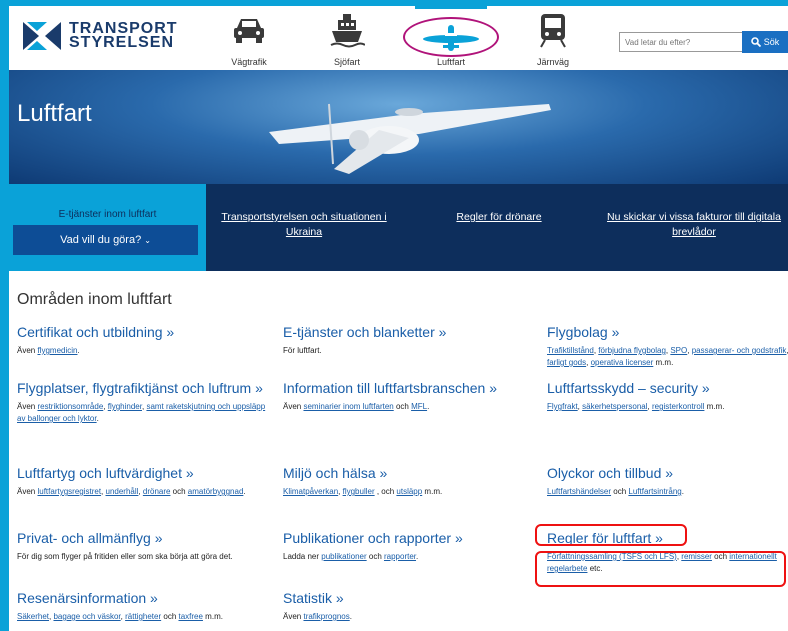 This screenshot has width=788, height=631. Describe the element at coordinates (348, 406) in the screenshot. I see `area-desc-link: seminarier inom luftfarten` at that location.